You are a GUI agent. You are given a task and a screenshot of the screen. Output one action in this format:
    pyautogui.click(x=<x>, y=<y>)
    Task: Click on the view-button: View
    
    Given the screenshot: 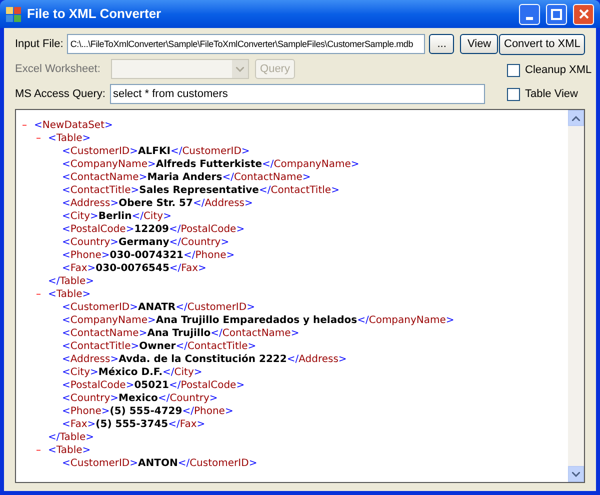 What is the action you would take?
    pyautogui.click(x=479, y=44)
    